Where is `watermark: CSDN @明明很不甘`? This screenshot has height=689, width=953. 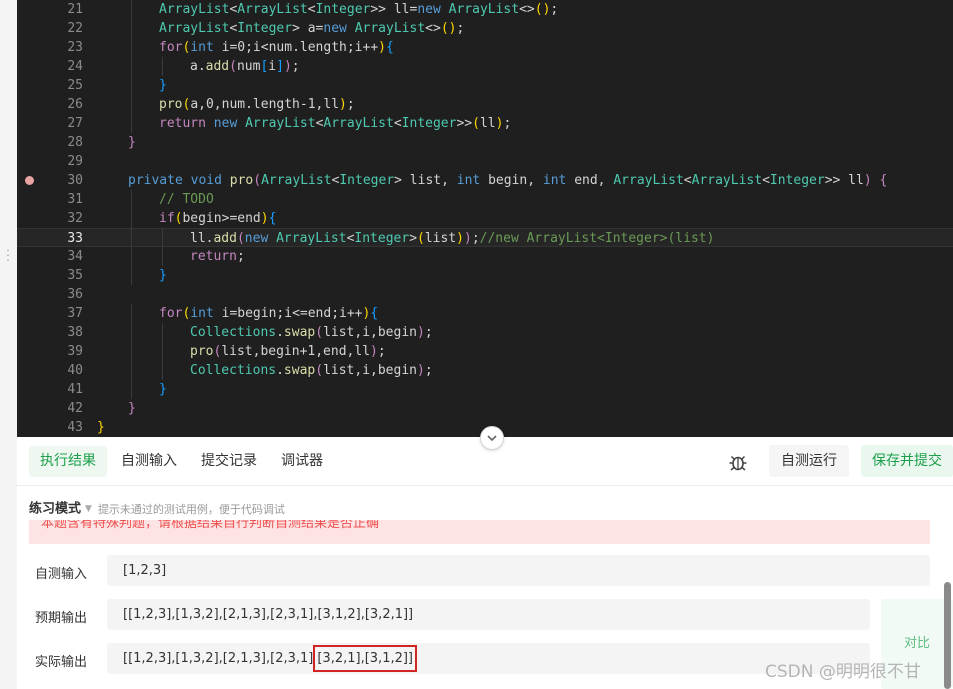 watermark: CSDN @明明很不甘 is located at coordinates (843, 672).